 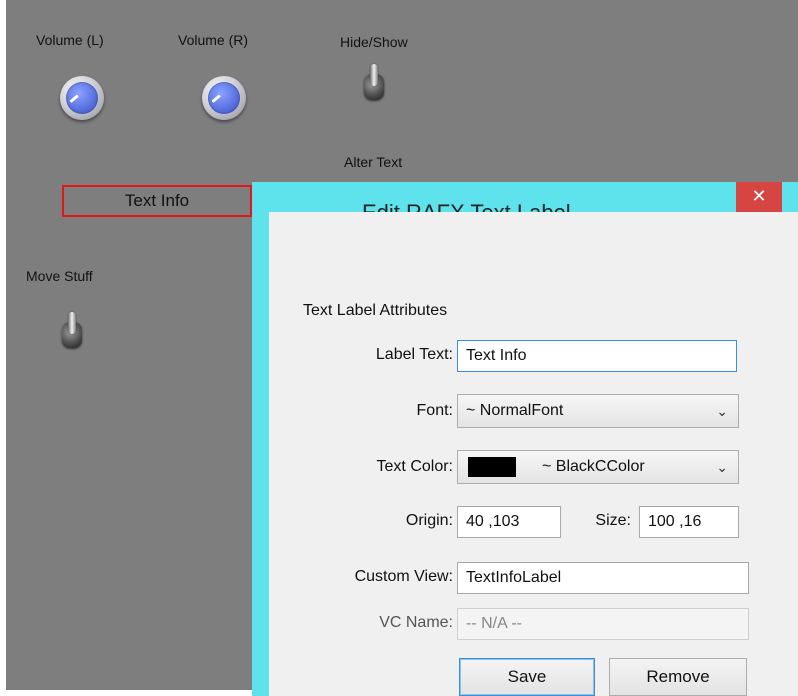 I want to click on move-stuff-toggle-switch, so click(x=72, y=331).